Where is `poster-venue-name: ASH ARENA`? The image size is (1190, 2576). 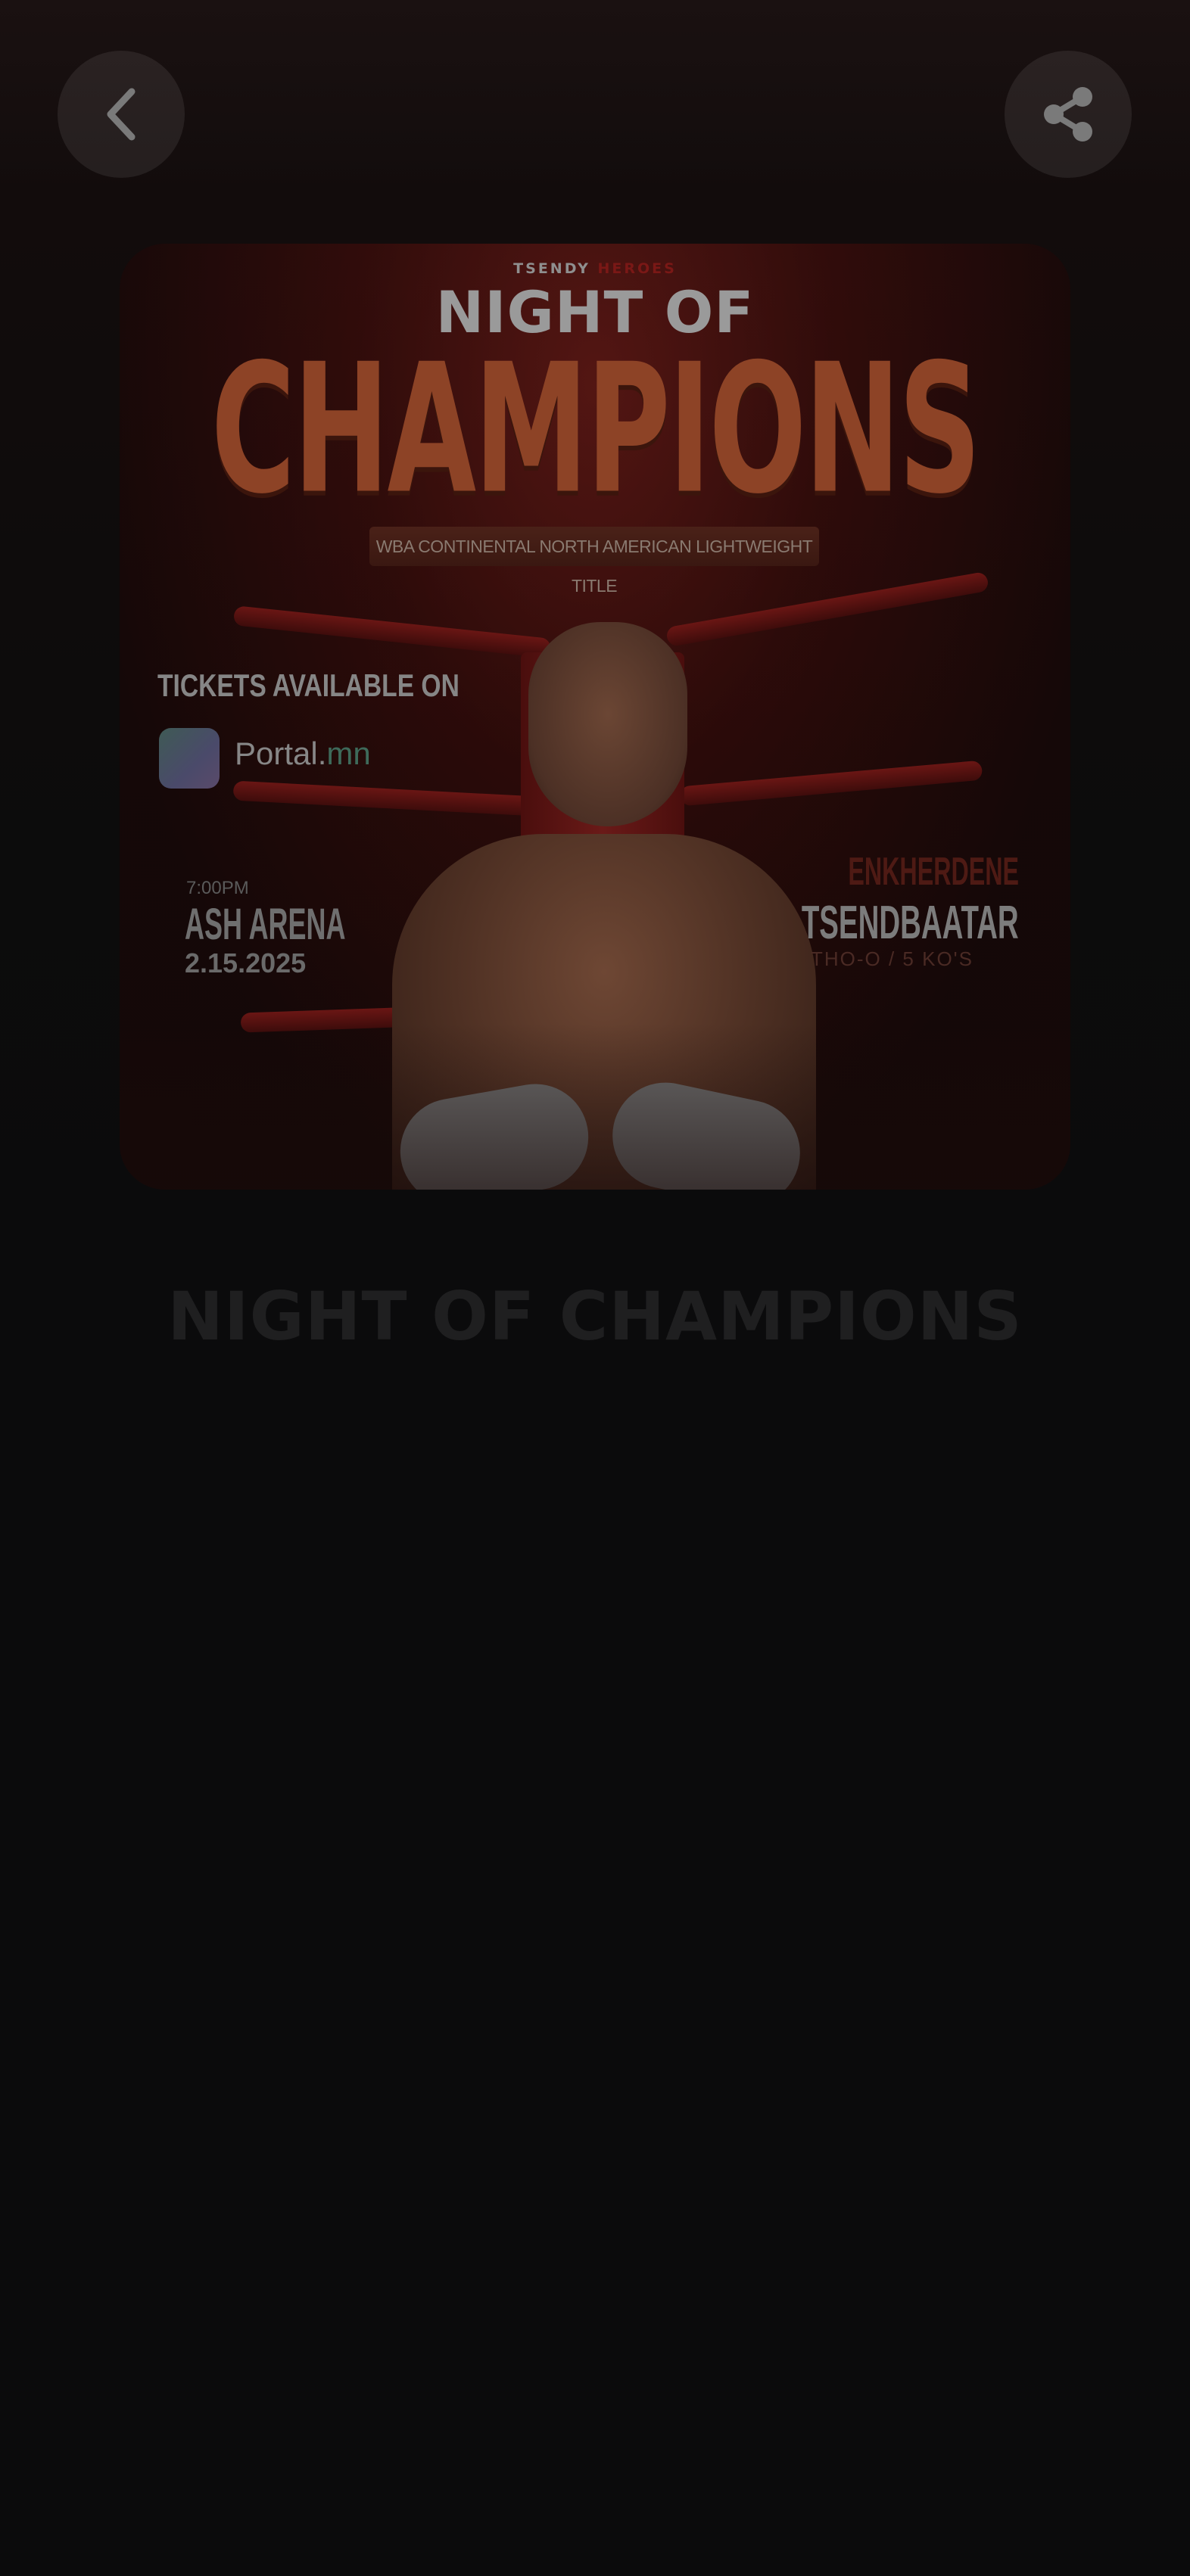
poster-venue-name: ASH ARENA is located at coordinates (265, 924).